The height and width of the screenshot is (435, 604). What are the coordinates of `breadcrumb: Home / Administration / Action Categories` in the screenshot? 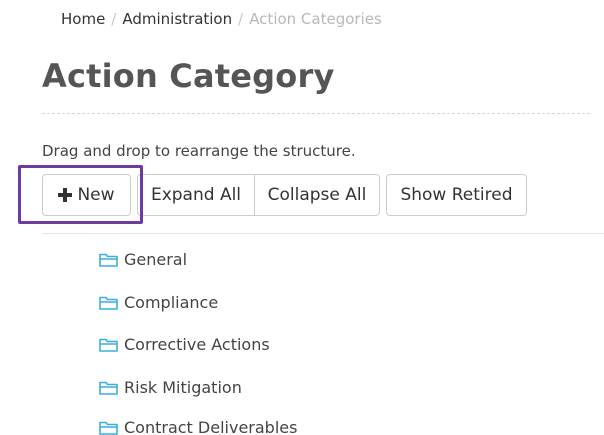 It's located at (221, 19).